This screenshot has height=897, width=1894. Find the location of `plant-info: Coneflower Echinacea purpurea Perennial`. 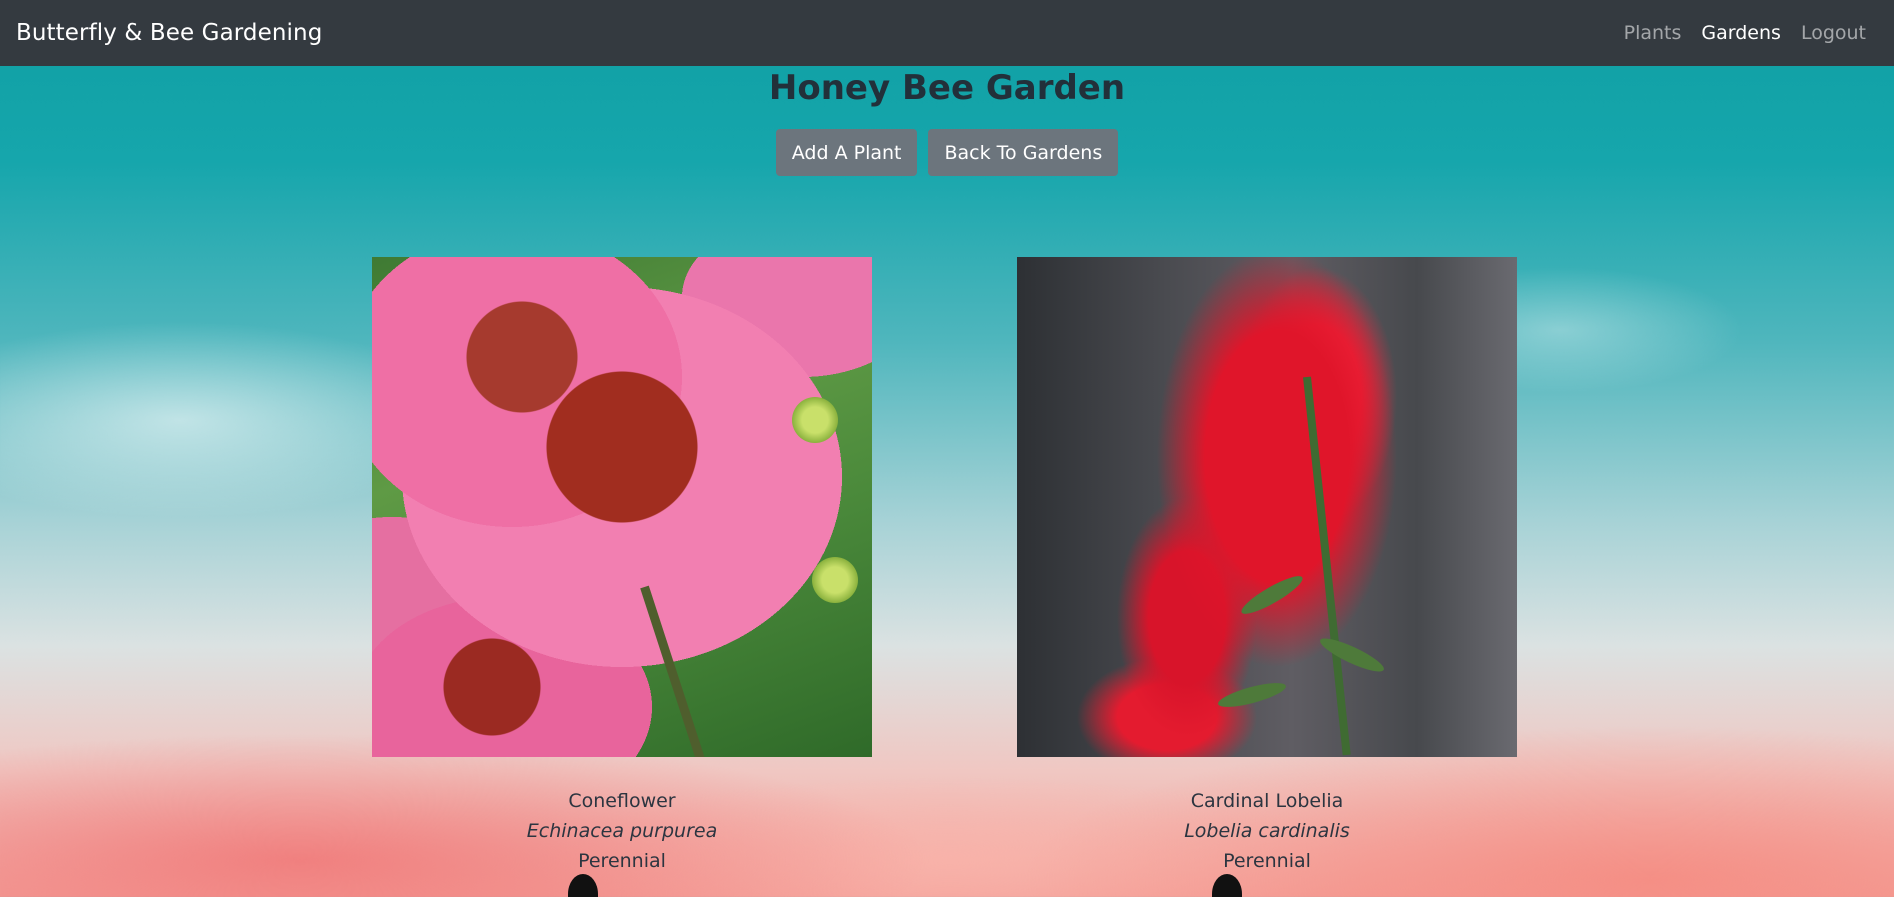

plant-info: Coneflower Echinacea purpurea Perennial is located at coordinates (622, 831).